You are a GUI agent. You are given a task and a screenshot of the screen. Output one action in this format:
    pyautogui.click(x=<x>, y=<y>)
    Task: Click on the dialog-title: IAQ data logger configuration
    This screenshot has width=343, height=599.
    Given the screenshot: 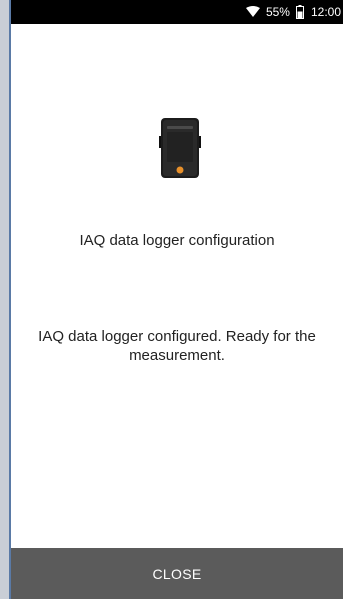 What is the action you would take?
    pyautogui.click(x=177, y=240)
    